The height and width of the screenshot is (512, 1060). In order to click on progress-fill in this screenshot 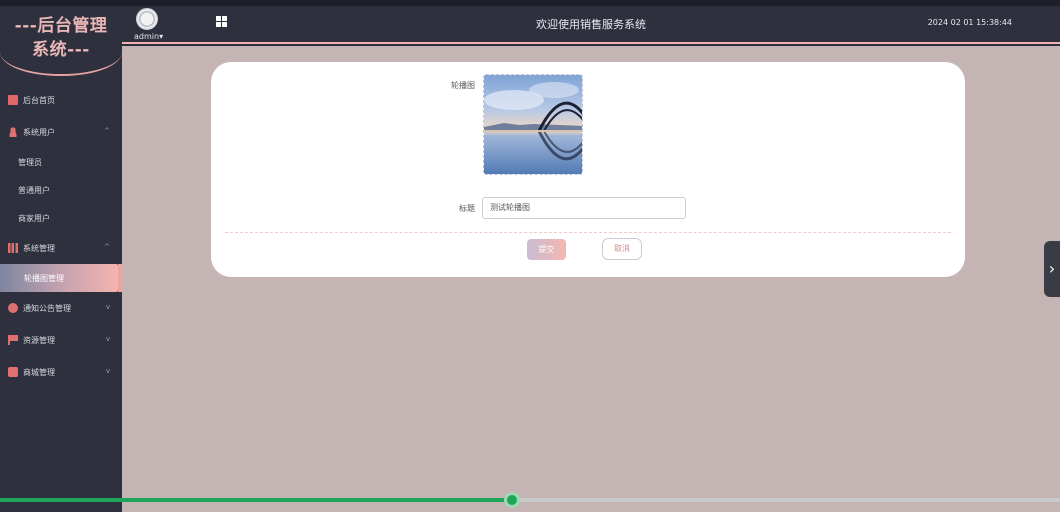, I will do `click(256, 500)`.